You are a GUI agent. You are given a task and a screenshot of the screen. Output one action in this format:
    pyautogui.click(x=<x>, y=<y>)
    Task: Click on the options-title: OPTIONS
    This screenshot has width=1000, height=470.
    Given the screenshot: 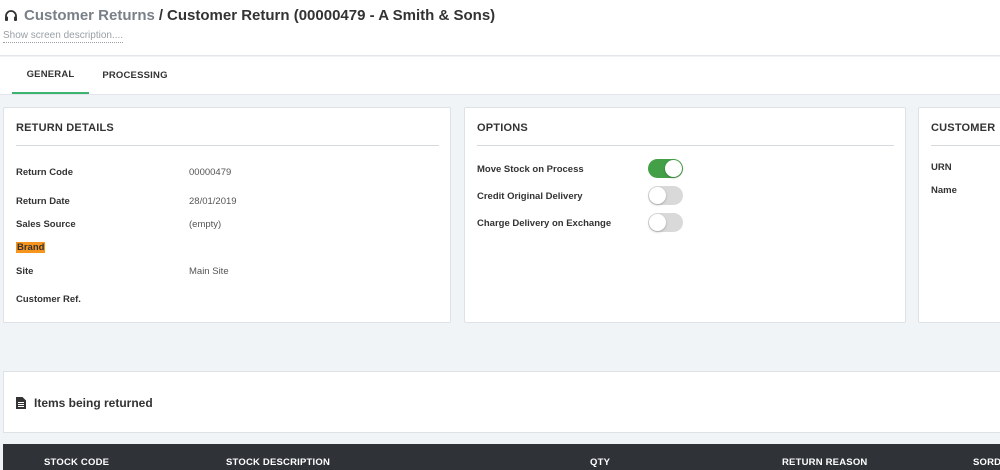 What is the action you would take?
    pyautogui.click(x=502, y=128)
    